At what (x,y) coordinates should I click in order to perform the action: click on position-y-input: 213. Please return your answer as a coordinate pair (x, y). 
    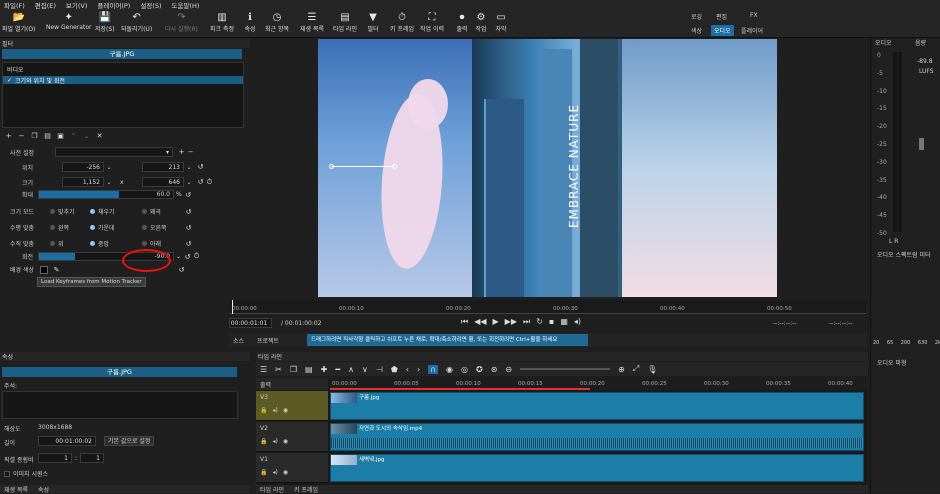
    Looking at the image, I should click on (163, 167).